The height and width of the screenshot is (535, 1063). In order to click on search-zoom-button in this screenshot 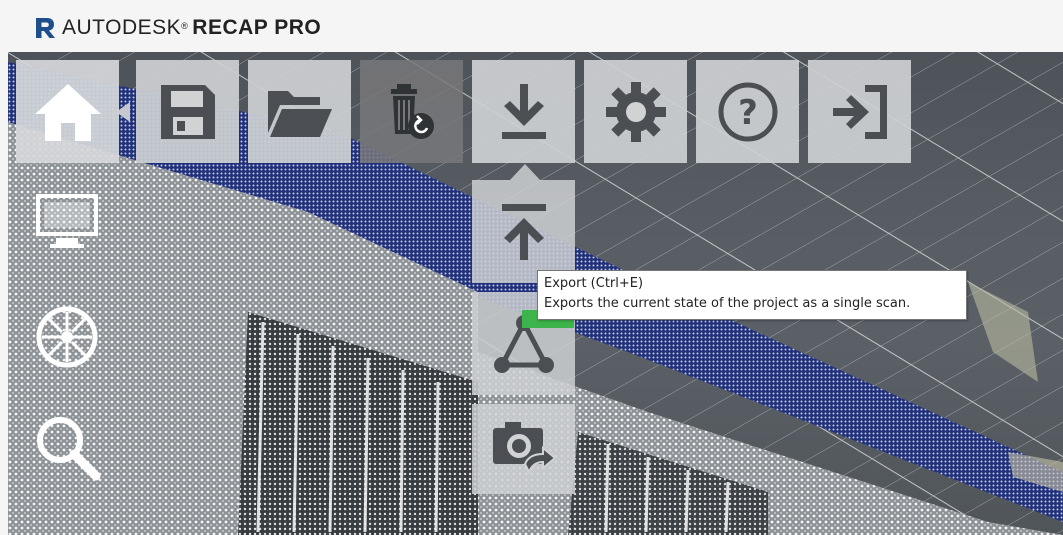, I will do `click(67, 447)`.